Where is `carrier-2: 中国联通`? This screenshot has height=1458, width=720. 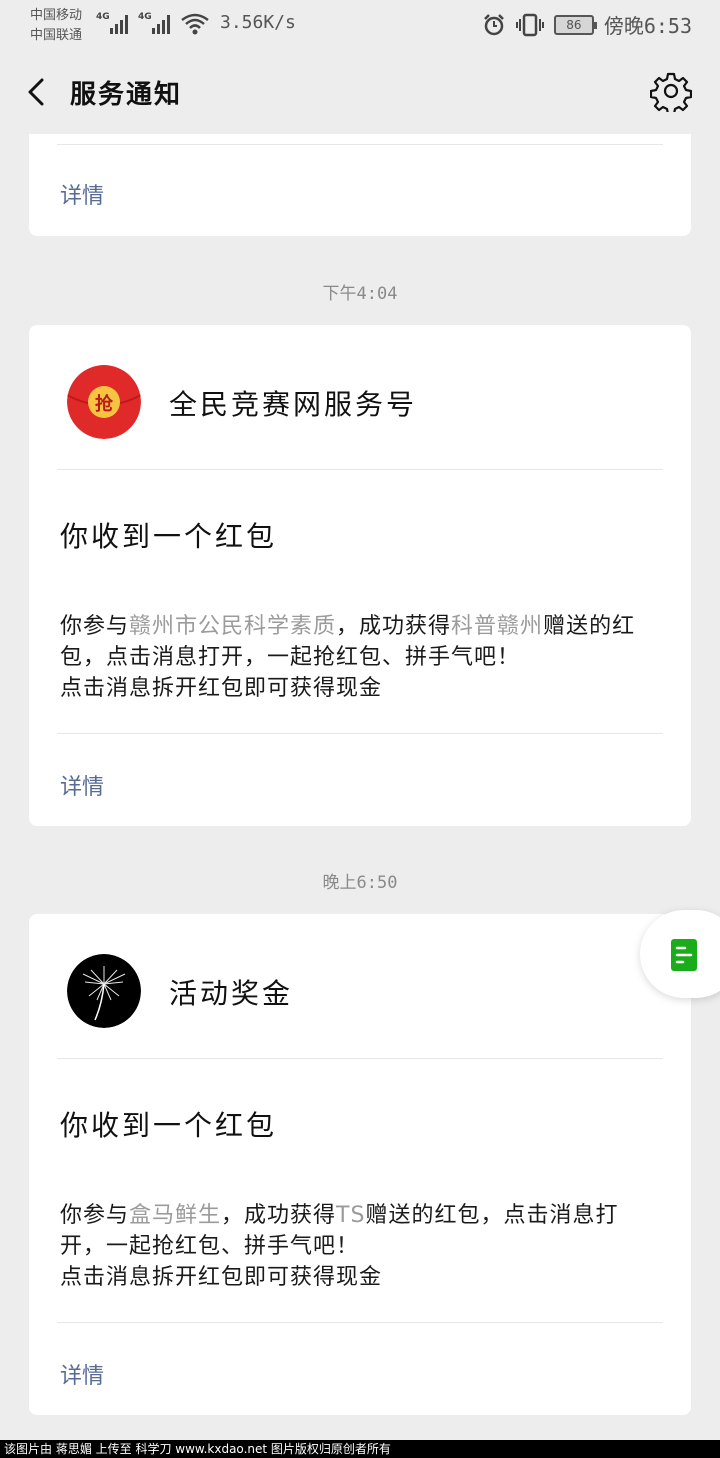
carrier-2: 中国联通 is located at coordinates (56, 35).